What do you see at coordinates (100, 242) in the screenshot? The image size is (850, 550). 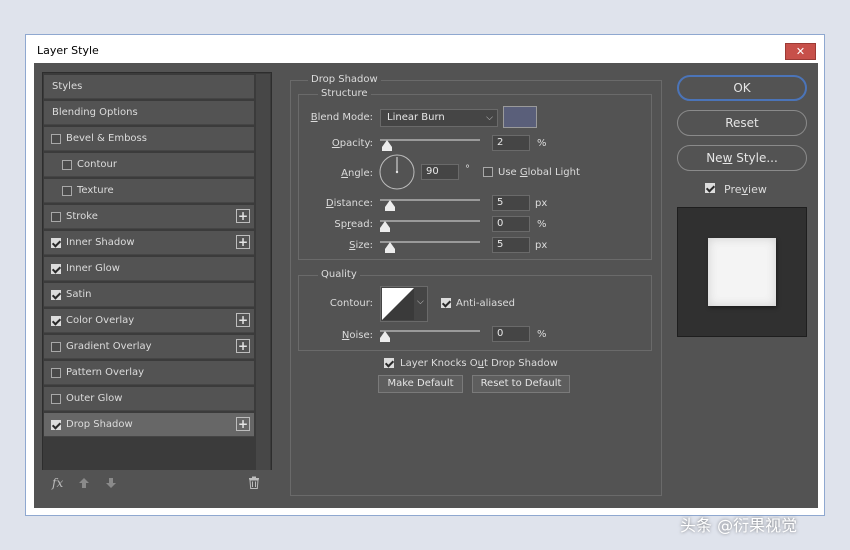 I see `sidebar-item-label: Inner Shadow` at bounding box center [100, 242].